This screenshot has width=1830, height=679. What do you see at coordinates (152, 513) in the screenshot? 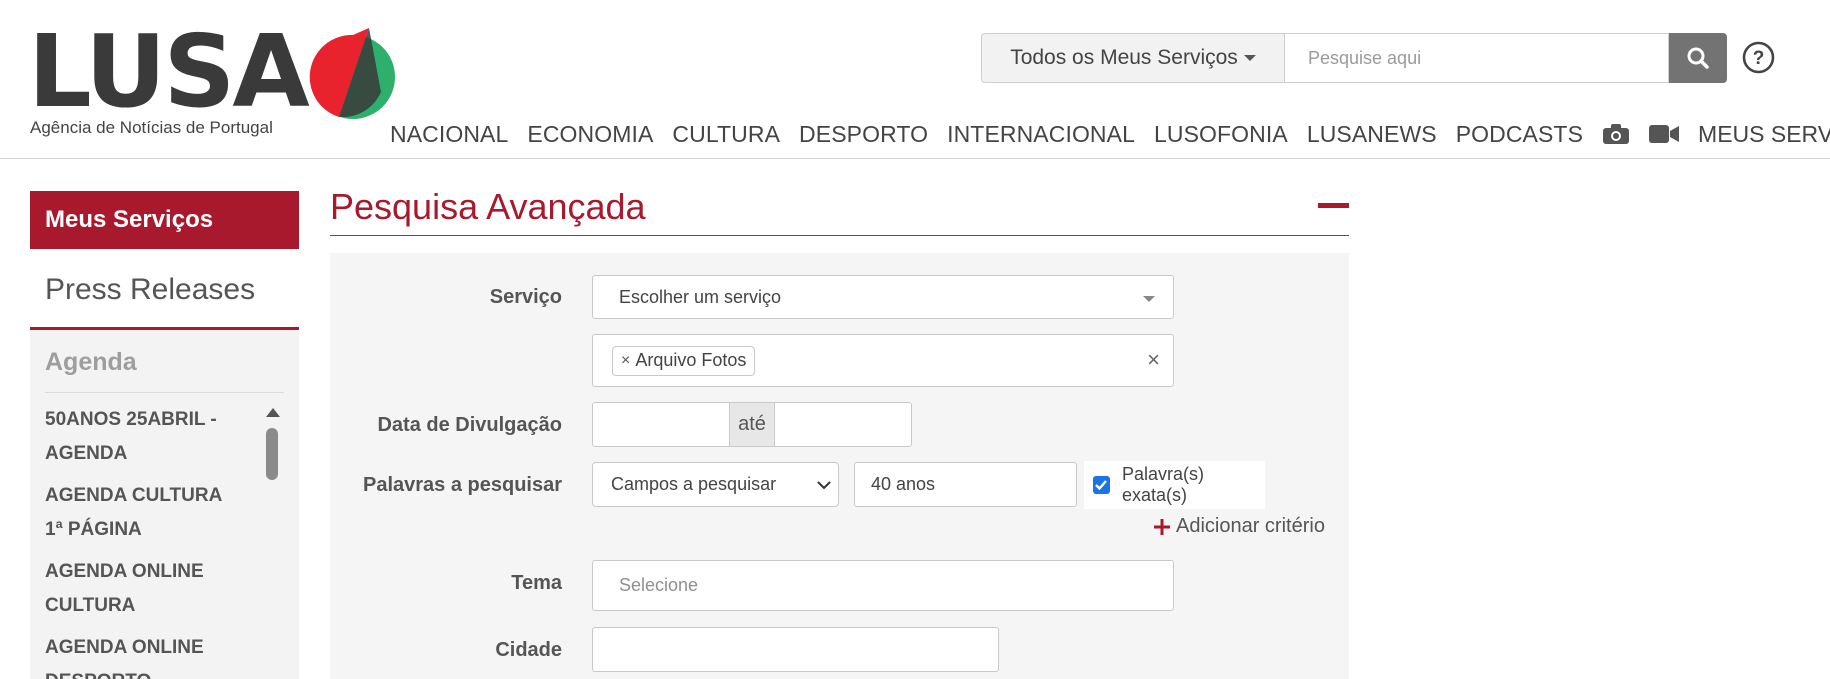
I see `list-item: AGENDA CULTURA 1ª PÁGINA` at bounding box center [152, 513].